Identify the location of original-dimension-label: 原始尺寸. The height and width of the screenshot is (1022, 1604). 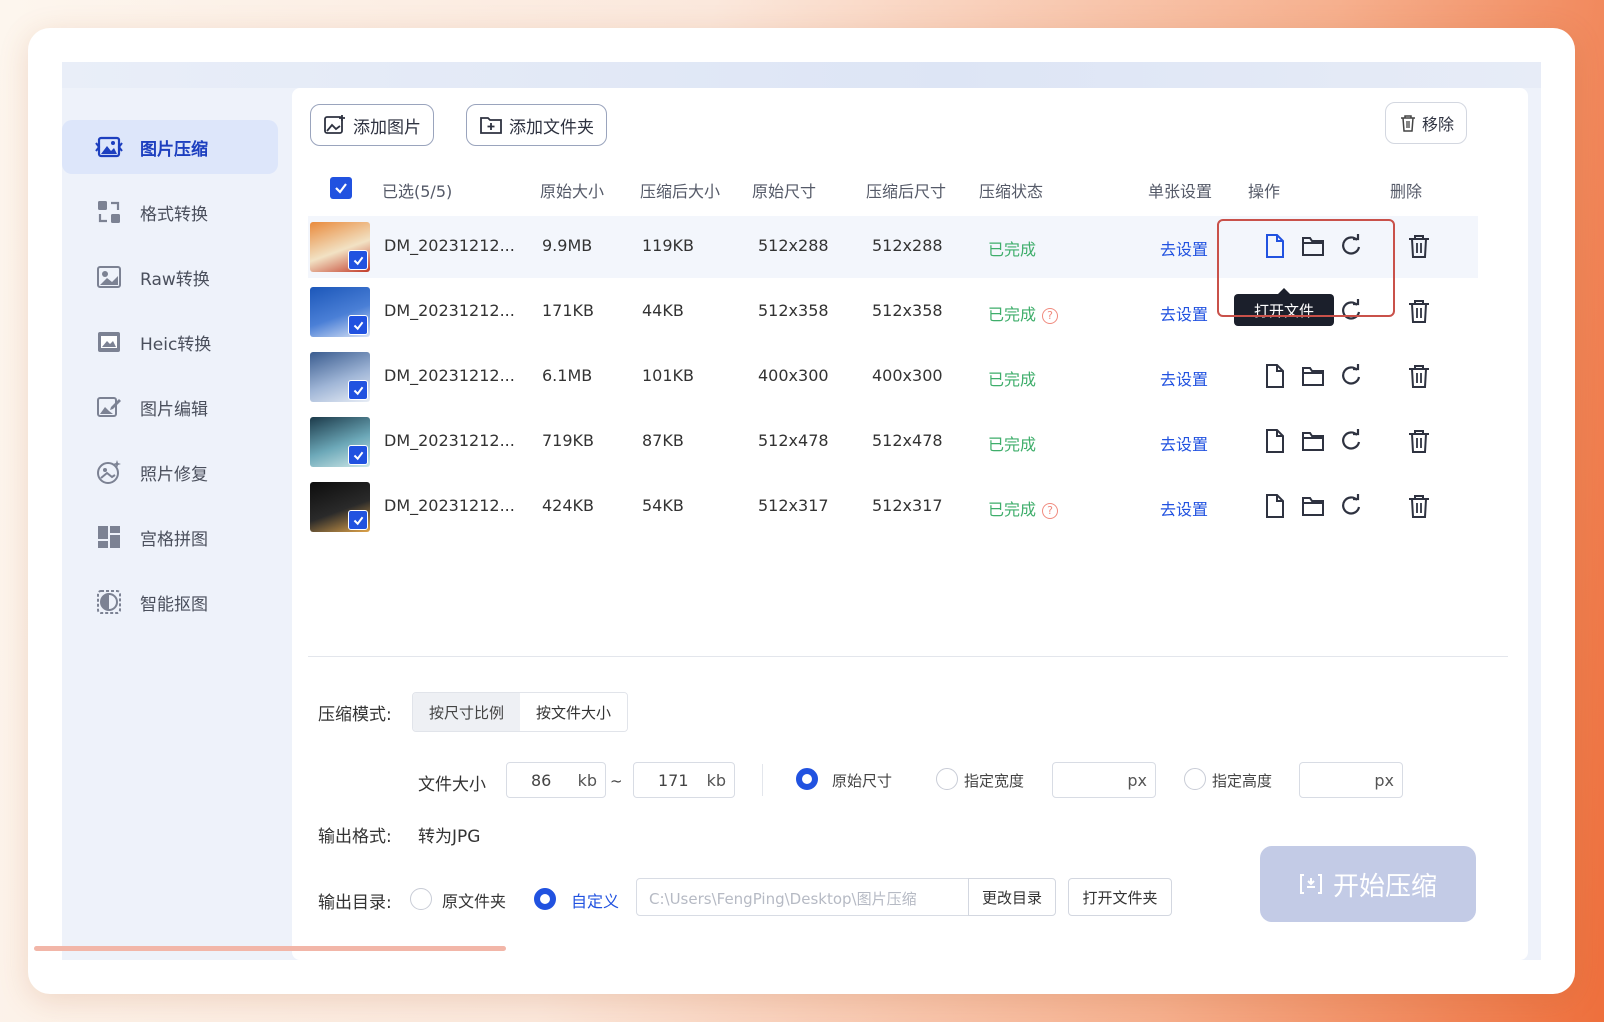
(862, 781).